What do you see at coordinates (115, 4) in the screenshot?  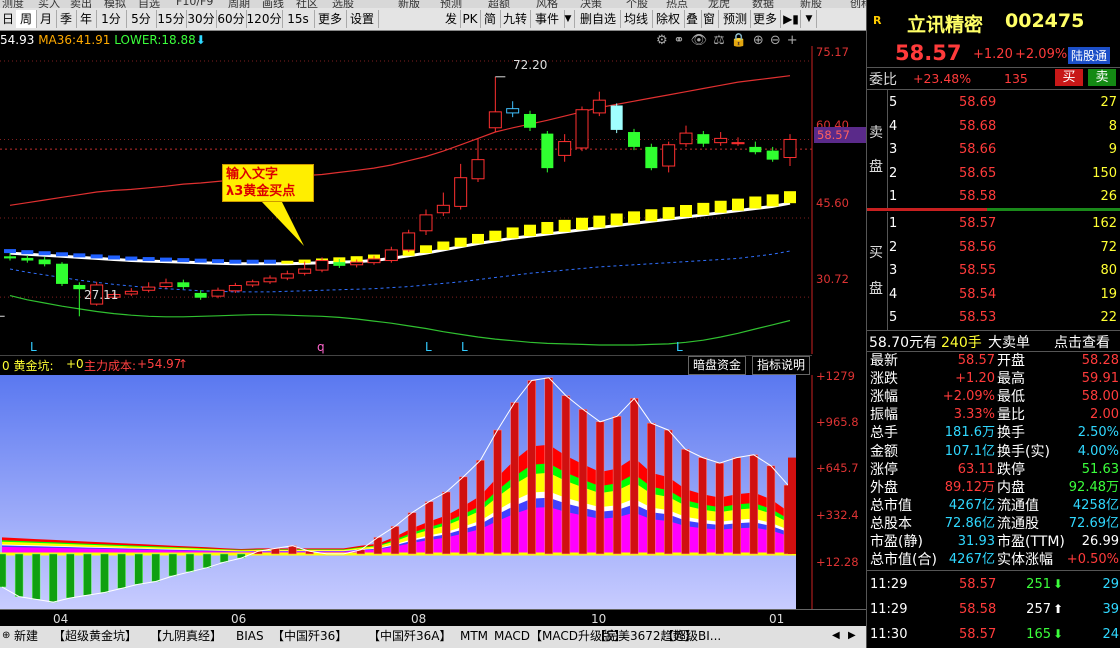 I see `menu-item: 模拟` at bounding box center [115, 4].